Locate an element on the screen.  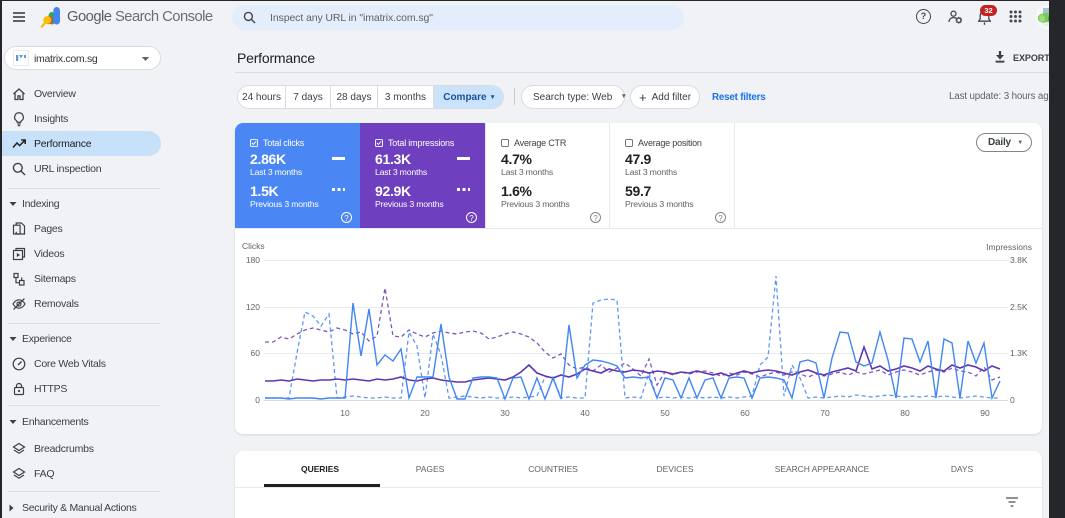
svg-text: 80 is located at coordinates (905, 413).